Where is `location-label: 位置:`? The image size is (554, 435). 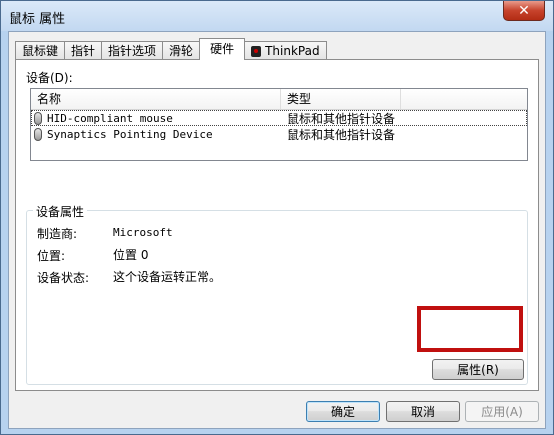 location-label: 位置: is located at coordinates (51, 256).